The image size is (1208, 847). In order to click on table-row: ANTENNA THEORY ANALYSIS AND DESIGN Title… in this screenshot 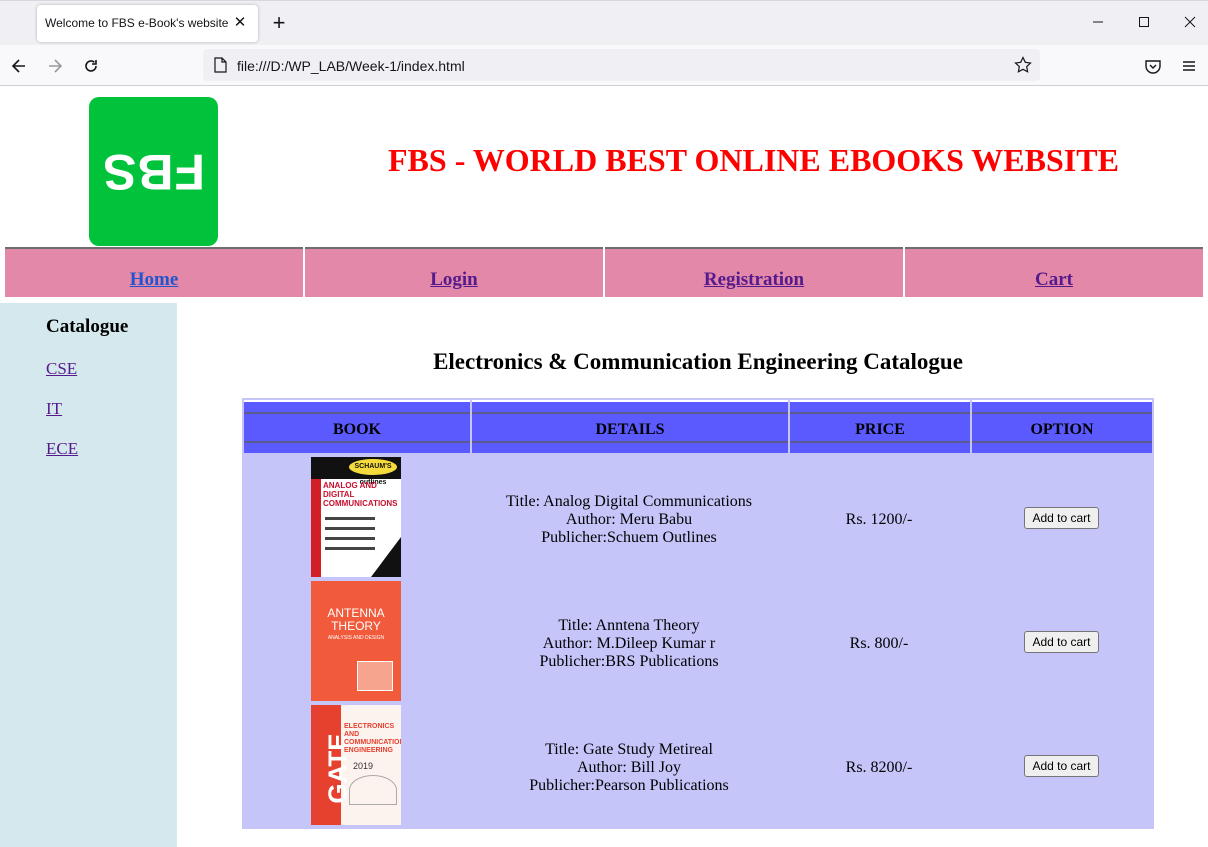, I will do `click(698, 641)`.